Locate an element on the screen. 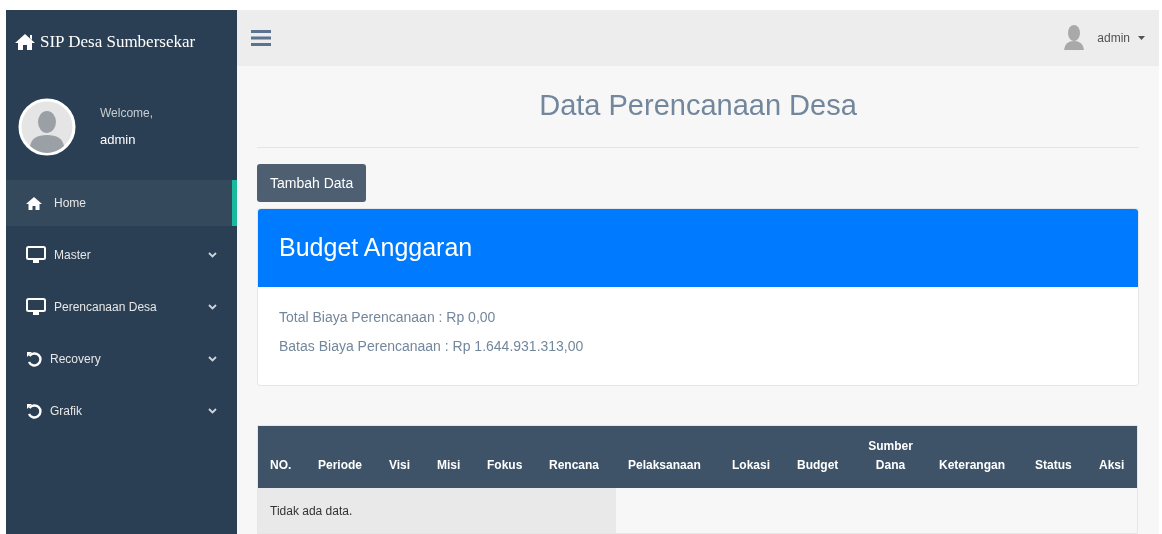 This screenshot has width=1162, height=534. column-header: Pelaksanaan is located at coordinates (664, 465).